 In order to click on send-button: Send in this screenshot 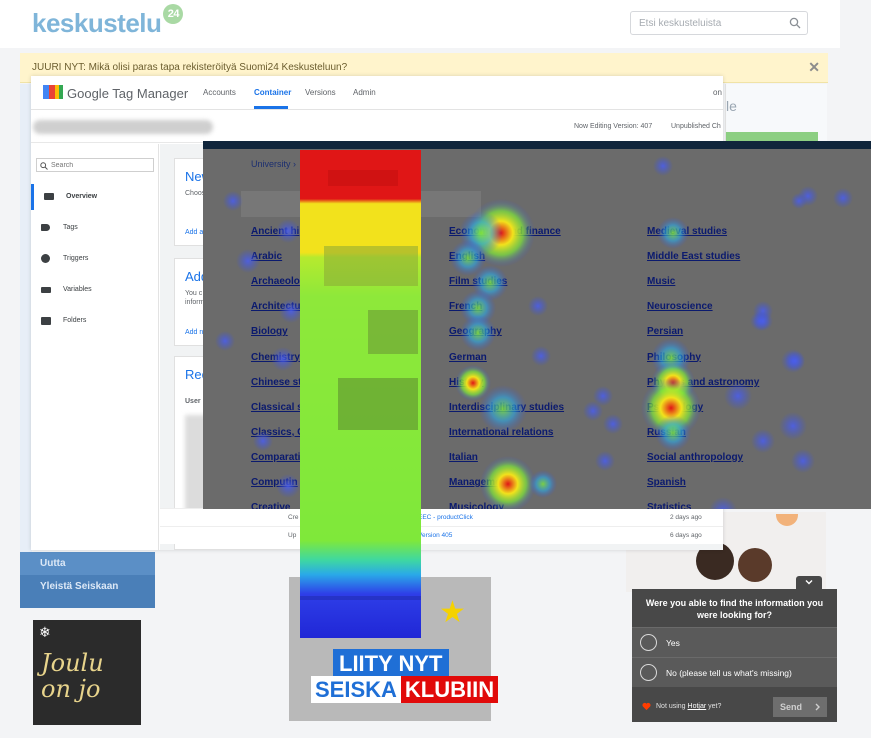, I will do `click(800, 707)`.